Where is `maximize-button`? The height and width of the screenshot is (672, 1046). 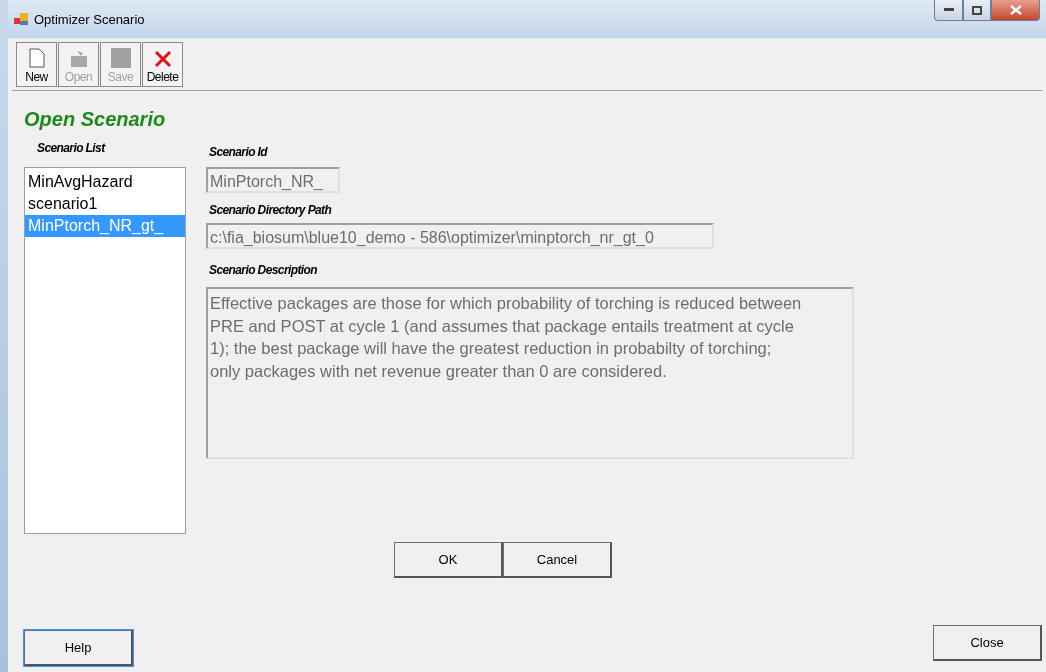
maximize-button is located at coordinates (977, 10).